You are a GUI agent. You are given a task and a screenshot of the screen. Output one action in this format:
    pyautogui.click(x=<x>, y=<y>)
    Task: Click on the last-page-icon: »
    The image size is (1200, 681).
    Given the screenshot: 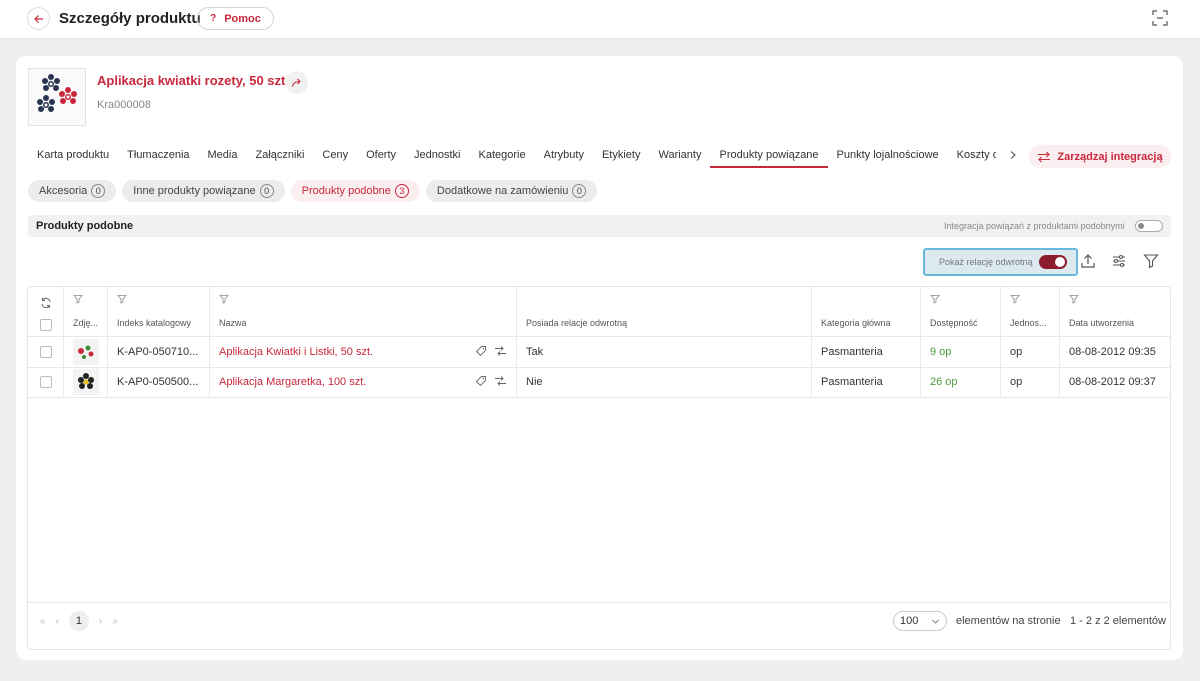 What is the action you would take?
    pyautogui.click(x=115, y=621)
    